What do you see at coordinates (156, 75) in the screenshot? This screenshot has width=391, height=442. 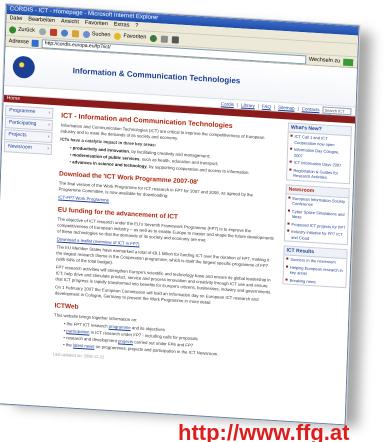 I see `site-title: Information & Communication Technologies` at bounding box center [156, 75].